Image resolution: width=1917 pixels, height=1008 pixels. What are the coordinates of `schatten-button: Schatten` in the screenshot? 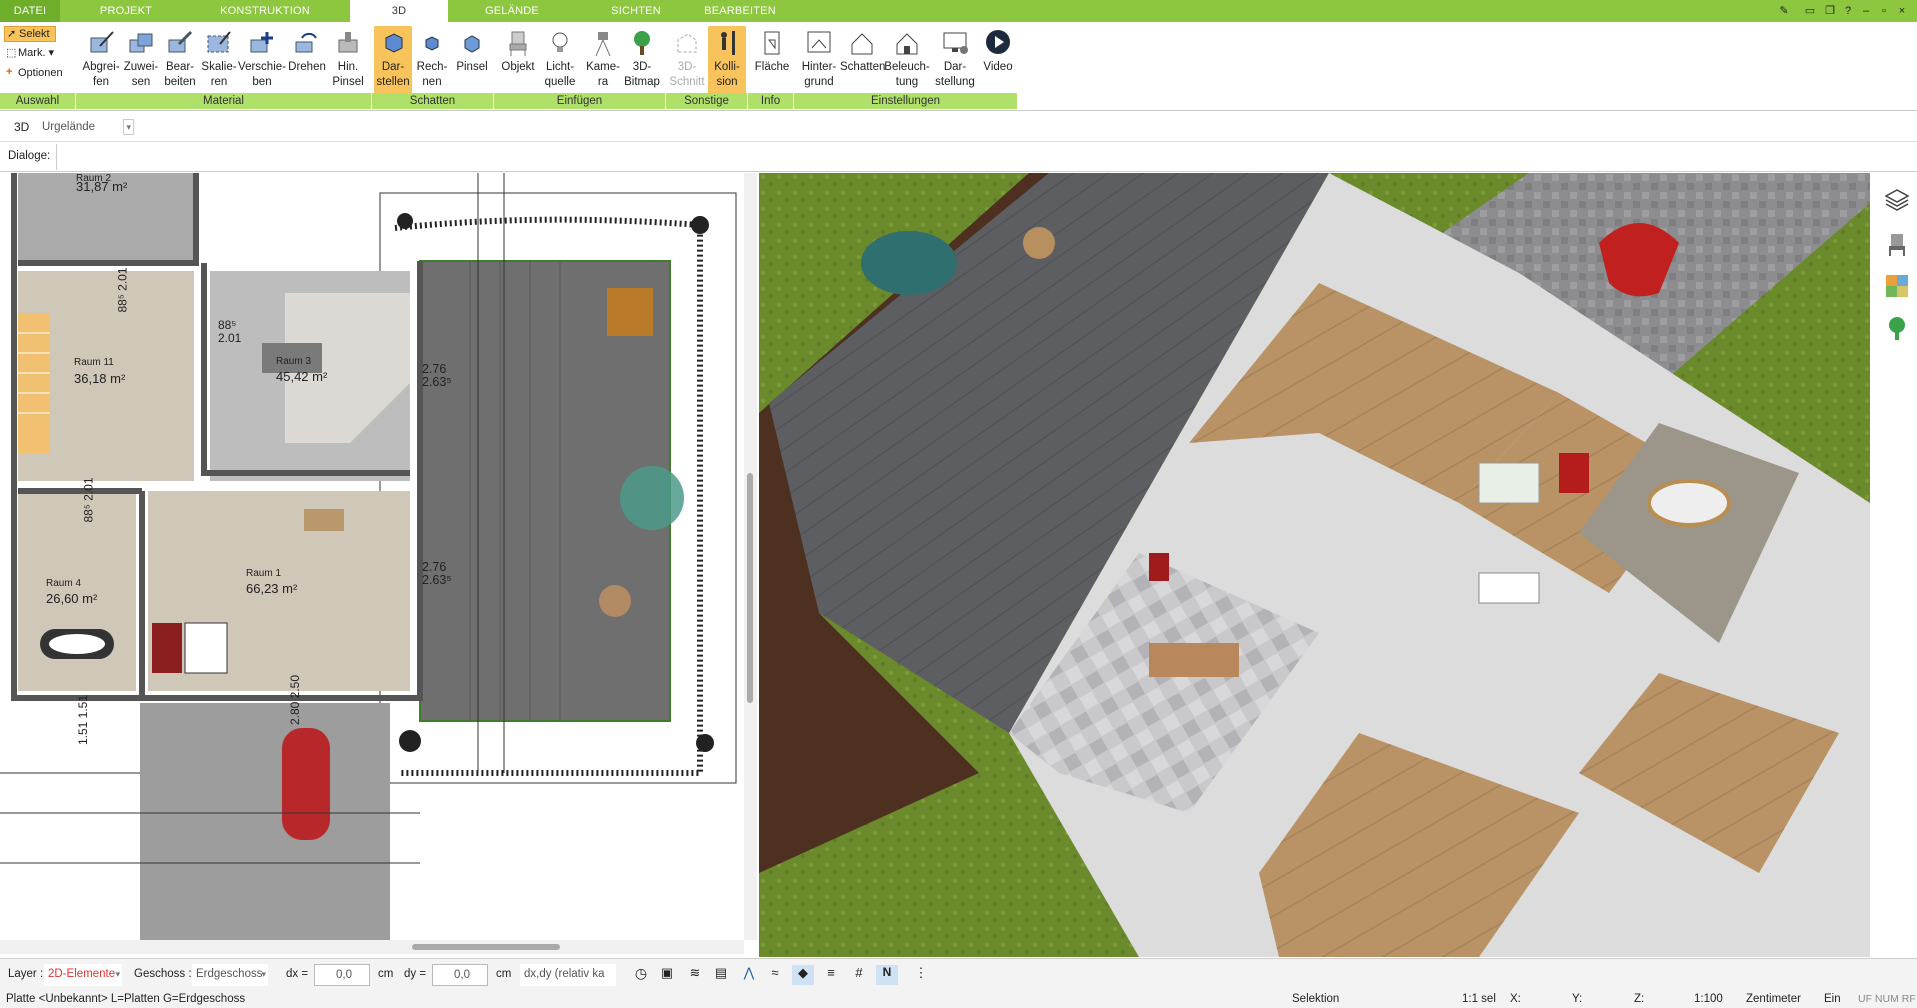 It's located at (862, 61).